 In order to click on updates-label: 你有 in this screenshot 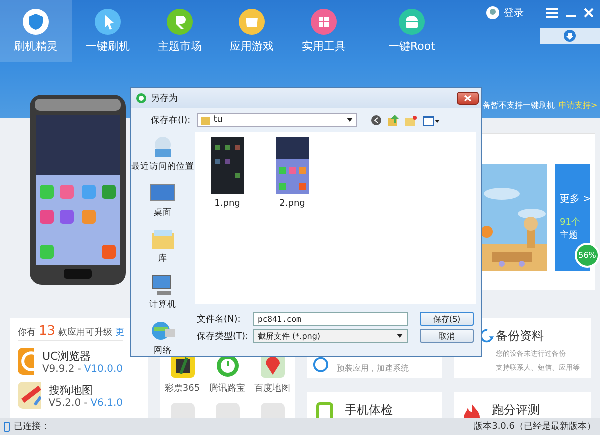, I will do `click(27, 332)`.